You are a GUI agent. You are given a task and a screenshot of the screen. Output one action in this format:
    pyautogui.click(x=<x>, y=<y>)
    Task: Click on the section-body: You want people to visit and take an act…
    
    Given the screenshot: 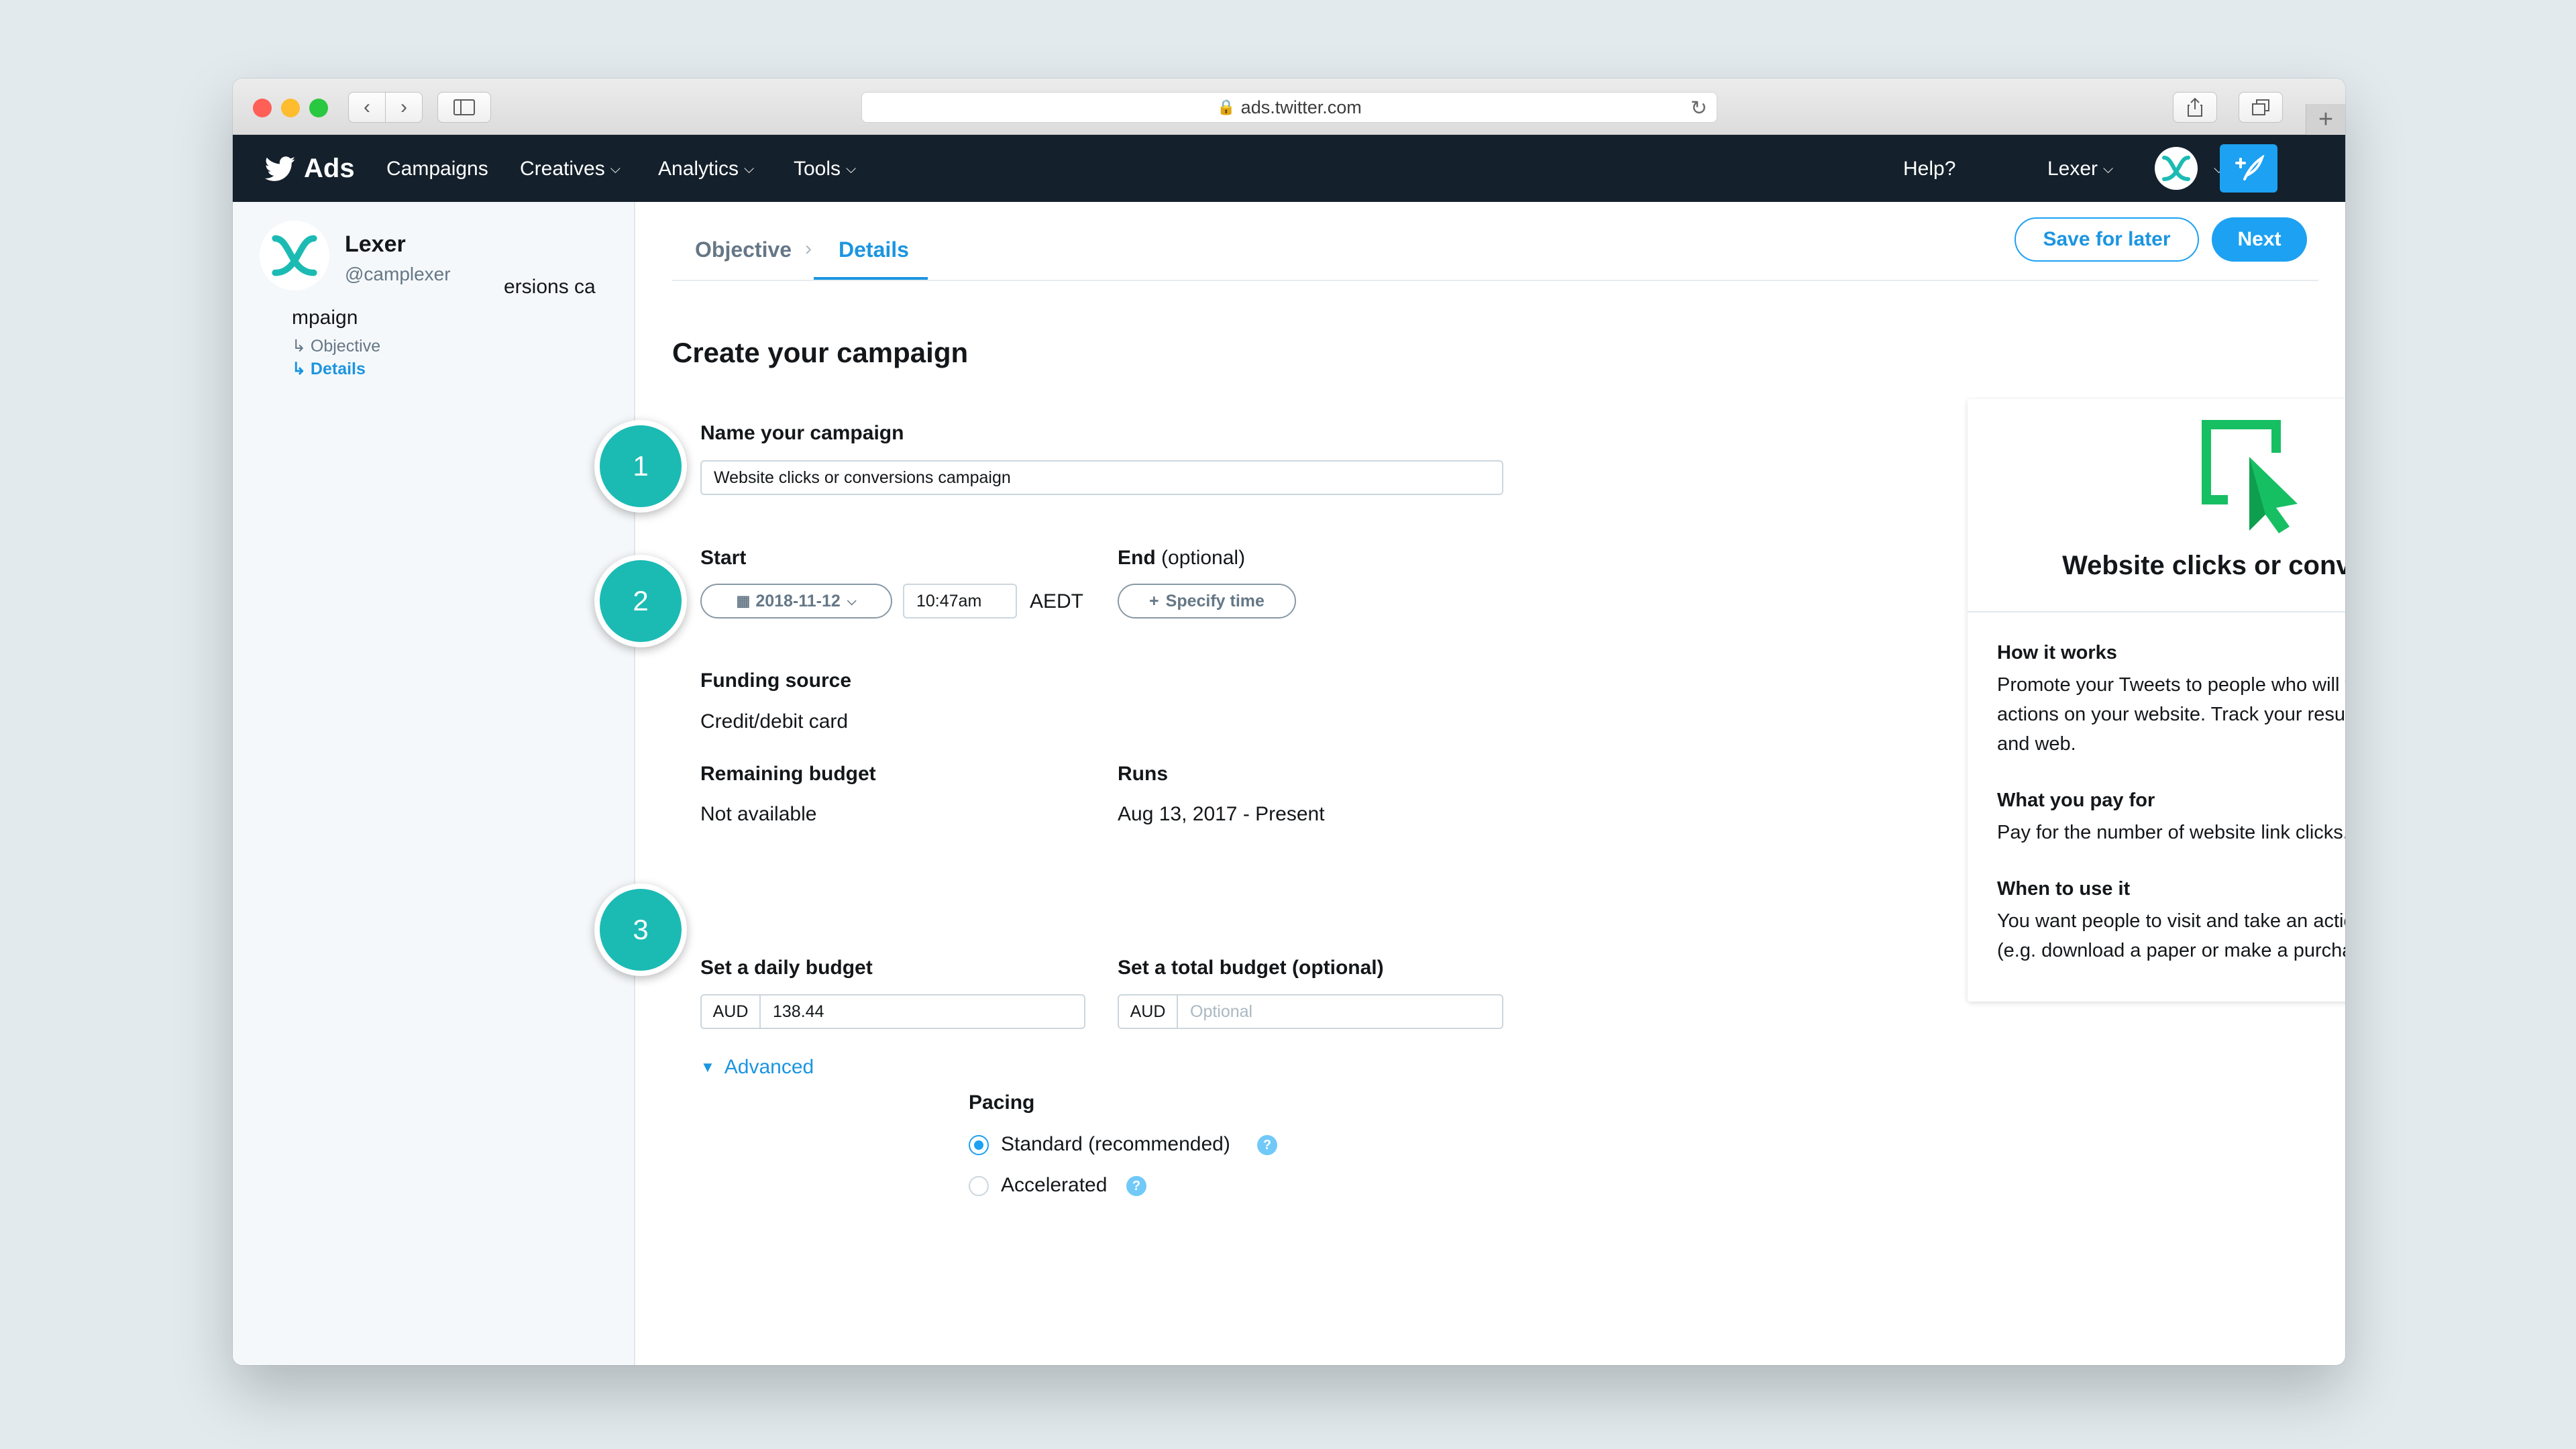 What is the action you would take?
    pyautogui.click(x=2171, y=935)
    